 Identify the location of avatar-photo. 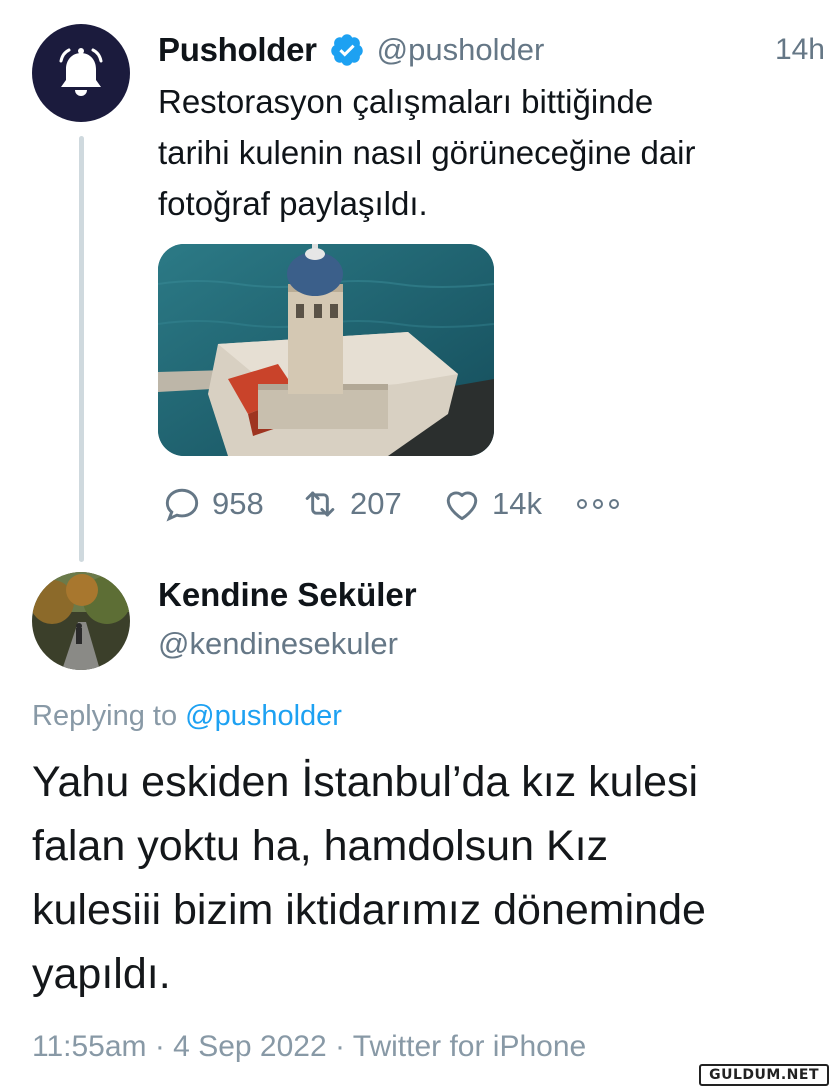
(81, 621).